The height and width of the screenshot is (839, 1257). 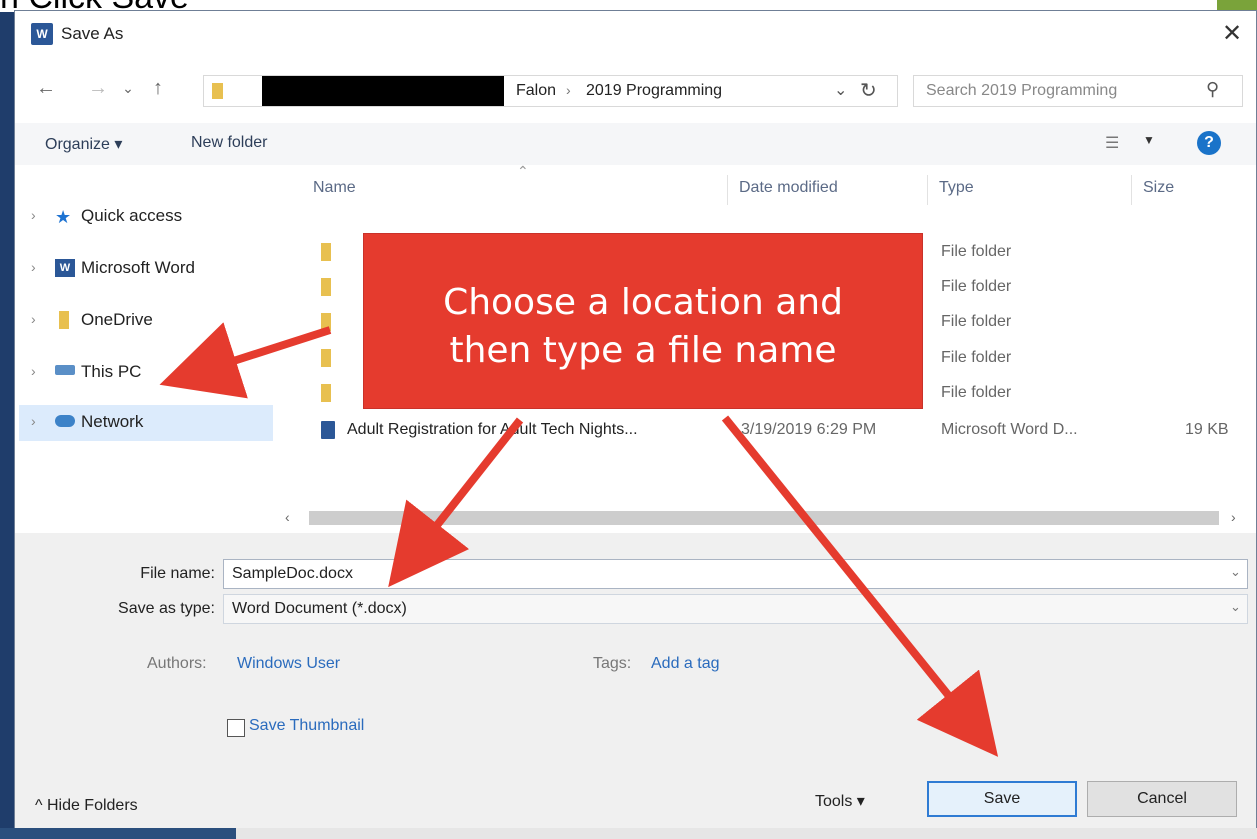 I want to click on arrow-to-this-pc, so click(x=245, y=360).